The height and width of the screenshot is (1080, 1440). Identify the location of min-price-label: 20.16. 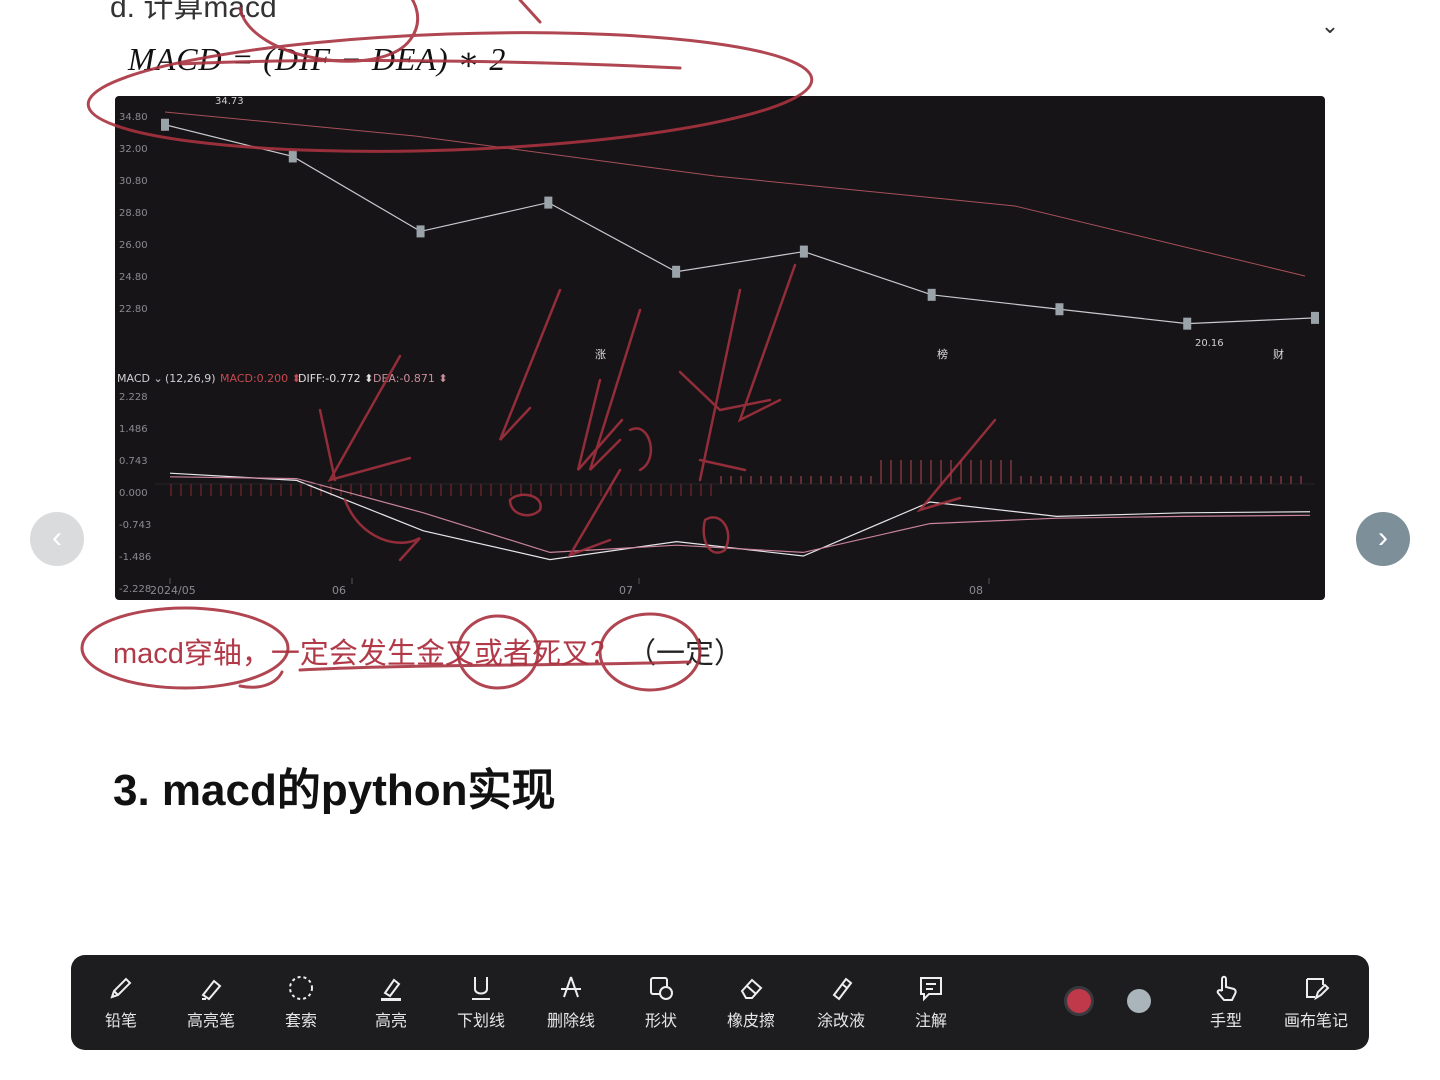
(1209, 343).